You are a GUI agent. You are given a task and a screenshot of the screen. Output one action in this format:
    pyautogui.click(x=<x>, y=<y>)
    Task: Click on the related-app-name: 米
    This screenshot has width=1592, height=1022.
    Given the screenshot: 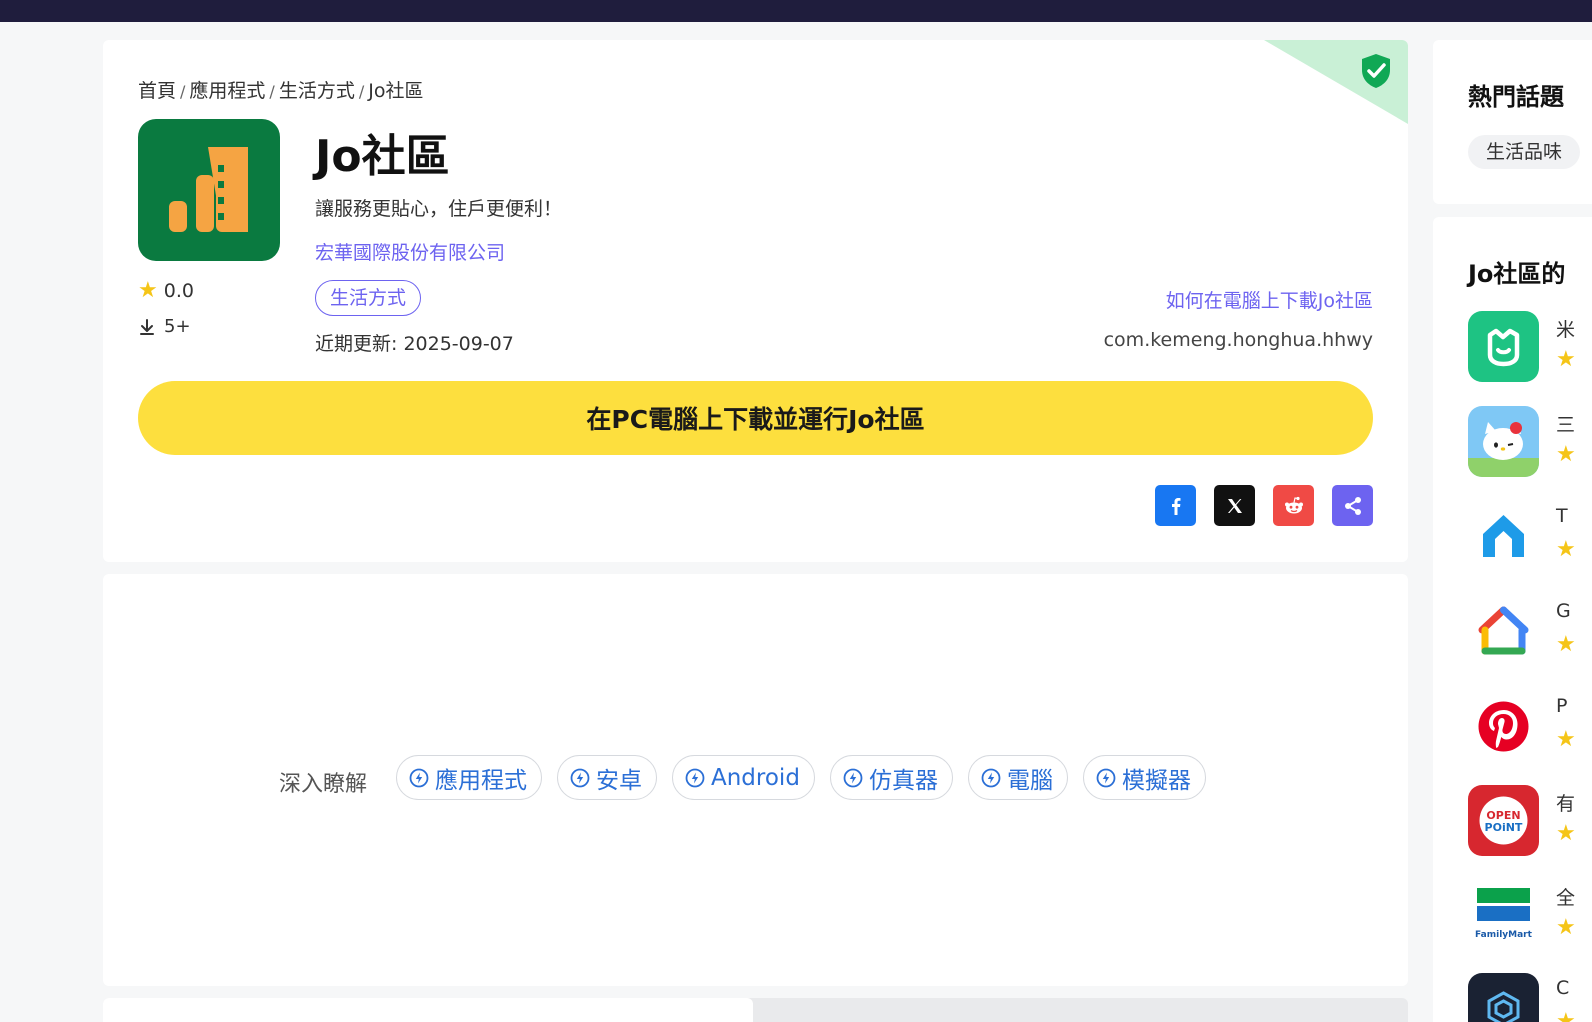 What is the action you would take?
    pyautogui.click(x=1566, y=330)
    